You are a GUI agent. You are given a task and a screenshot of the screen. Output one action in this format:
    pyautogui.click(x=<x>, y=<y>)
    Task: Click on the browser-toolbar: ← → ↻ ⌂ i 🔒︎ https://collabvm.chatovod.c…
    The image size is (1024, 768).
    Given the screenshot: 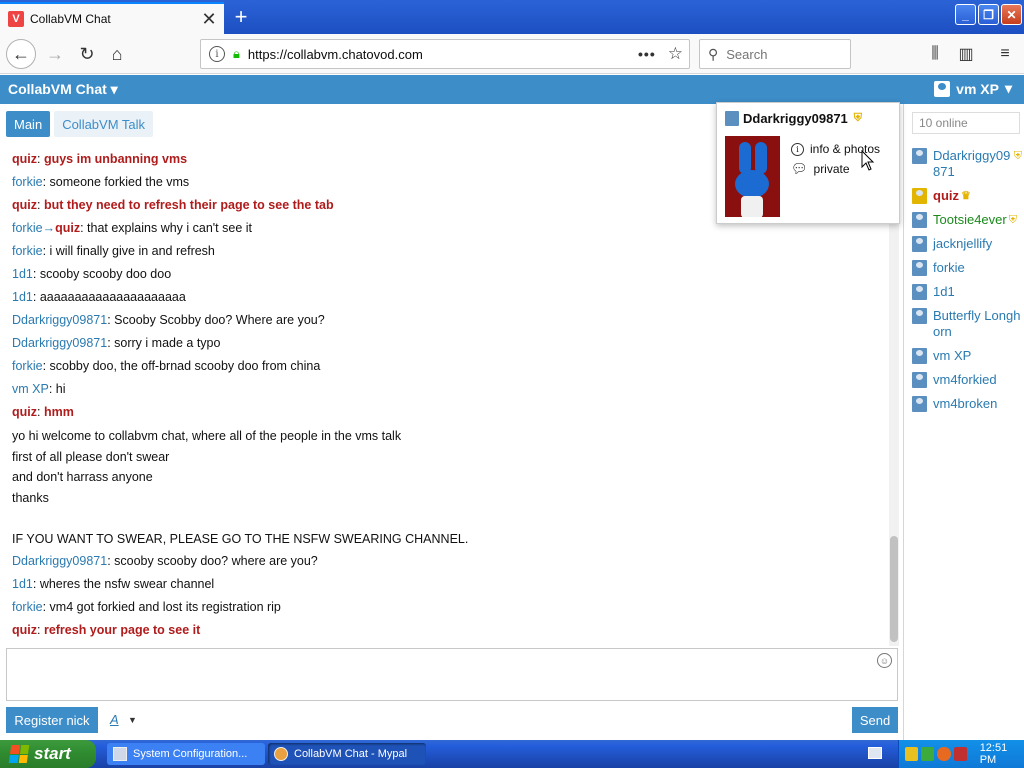 What is the action you would take?
    pyautogui.click(x=512, y=54)
    